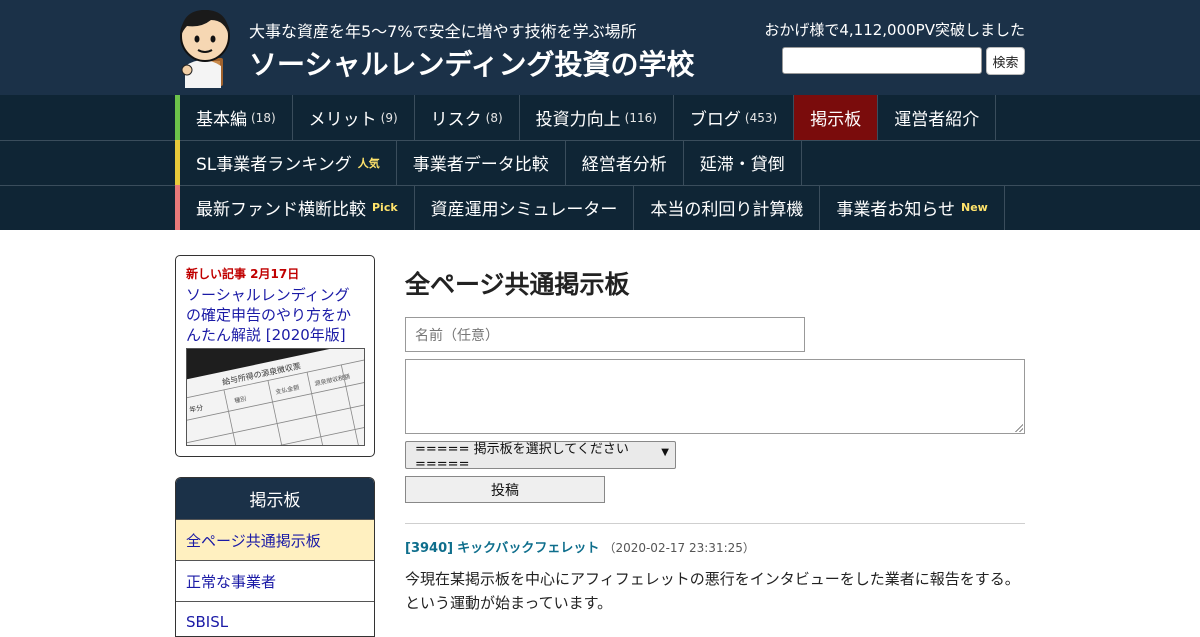  Describe the element at coordinates (243, 274) in the screenshot. I see `new-article-label: 新しい記事 2月17日` at that location.